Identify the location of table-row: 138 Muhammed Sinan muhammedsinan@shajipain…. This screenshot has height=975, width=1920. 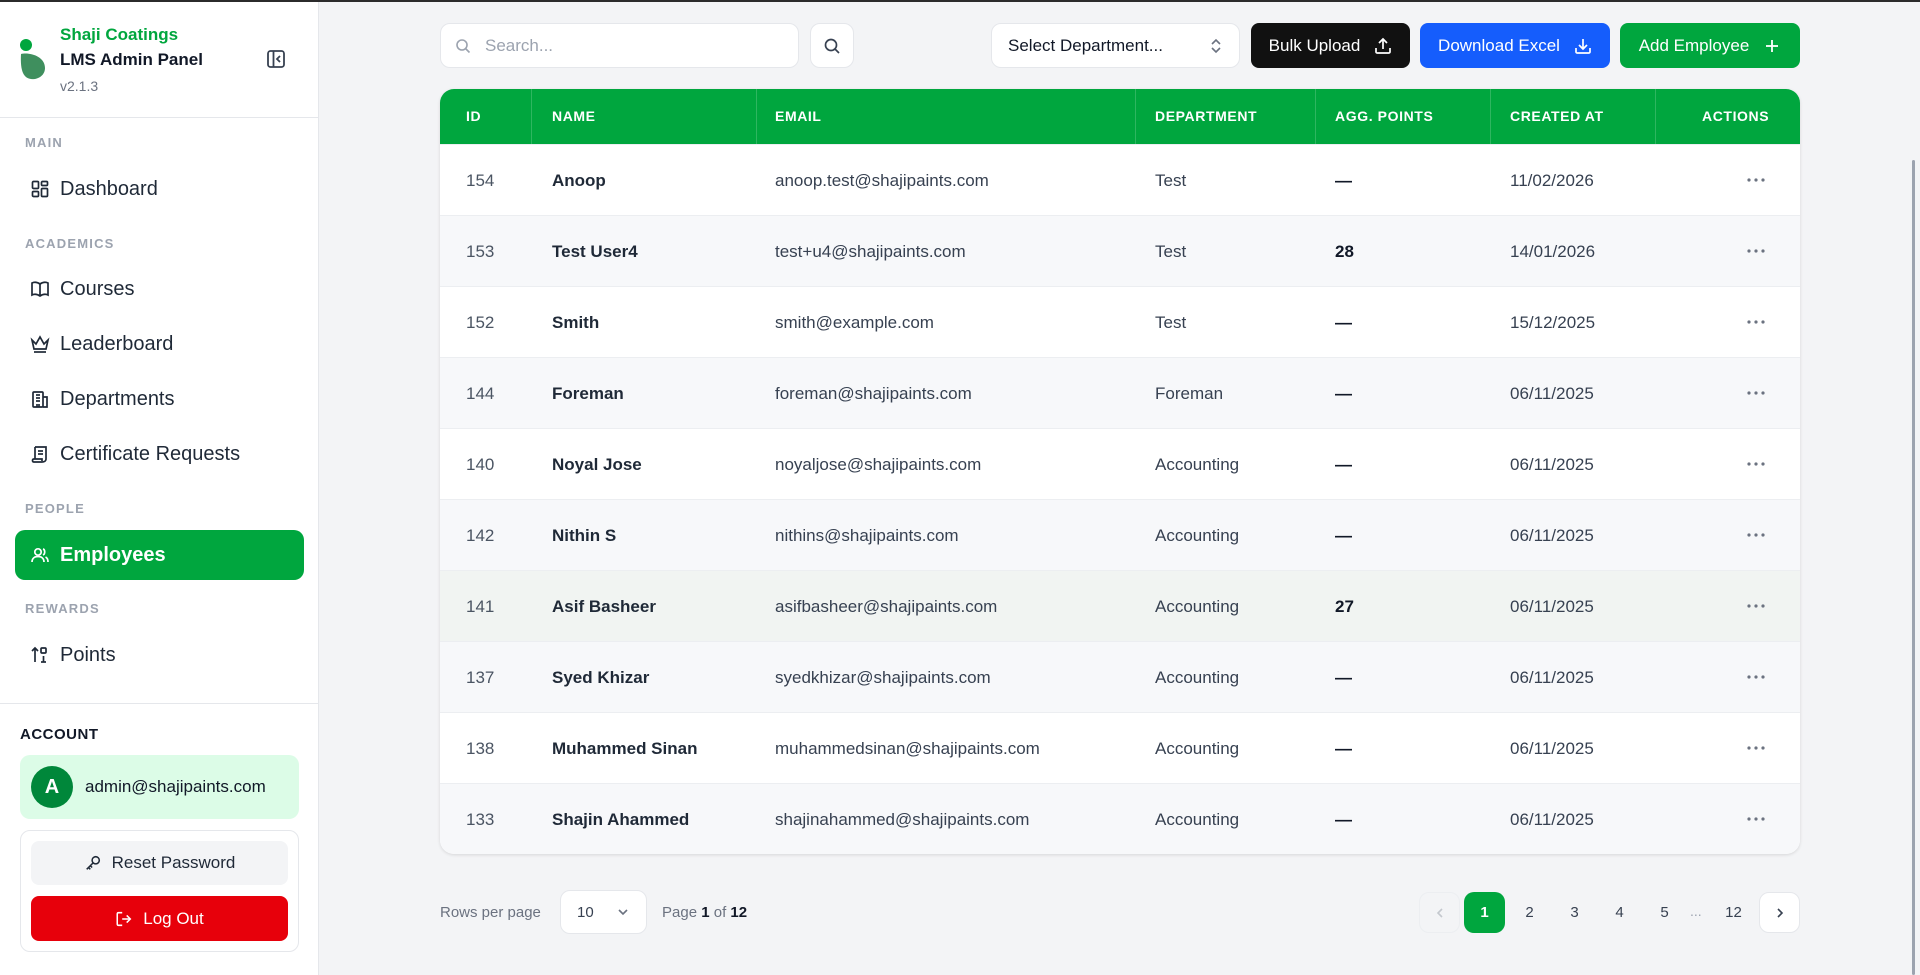
(1120, 747).